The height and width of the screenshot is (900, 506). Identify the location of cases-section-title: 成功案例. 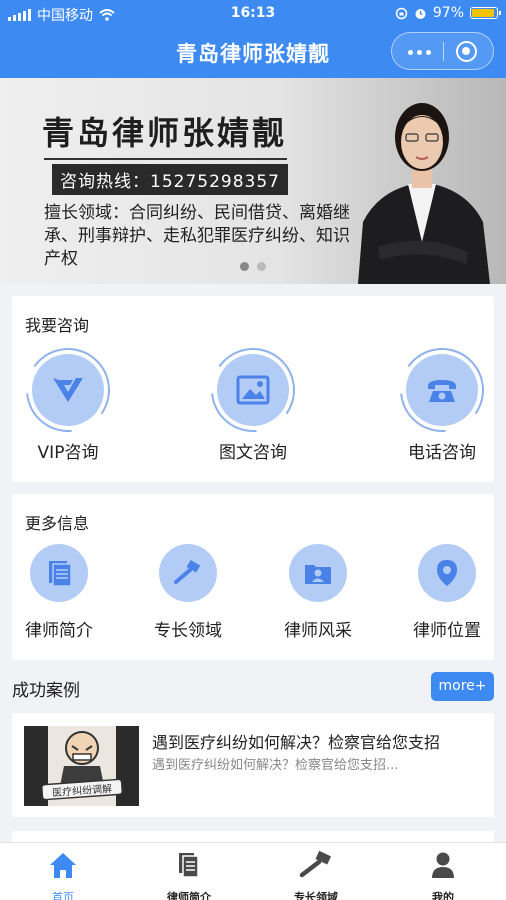
(46, 691).